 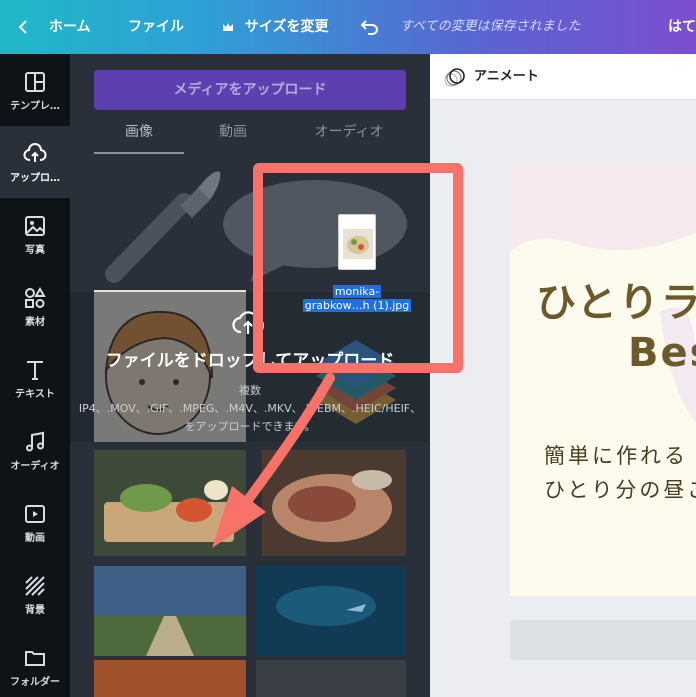 I want to click on upload-thumbnail-field, so click(x=170, y=611).